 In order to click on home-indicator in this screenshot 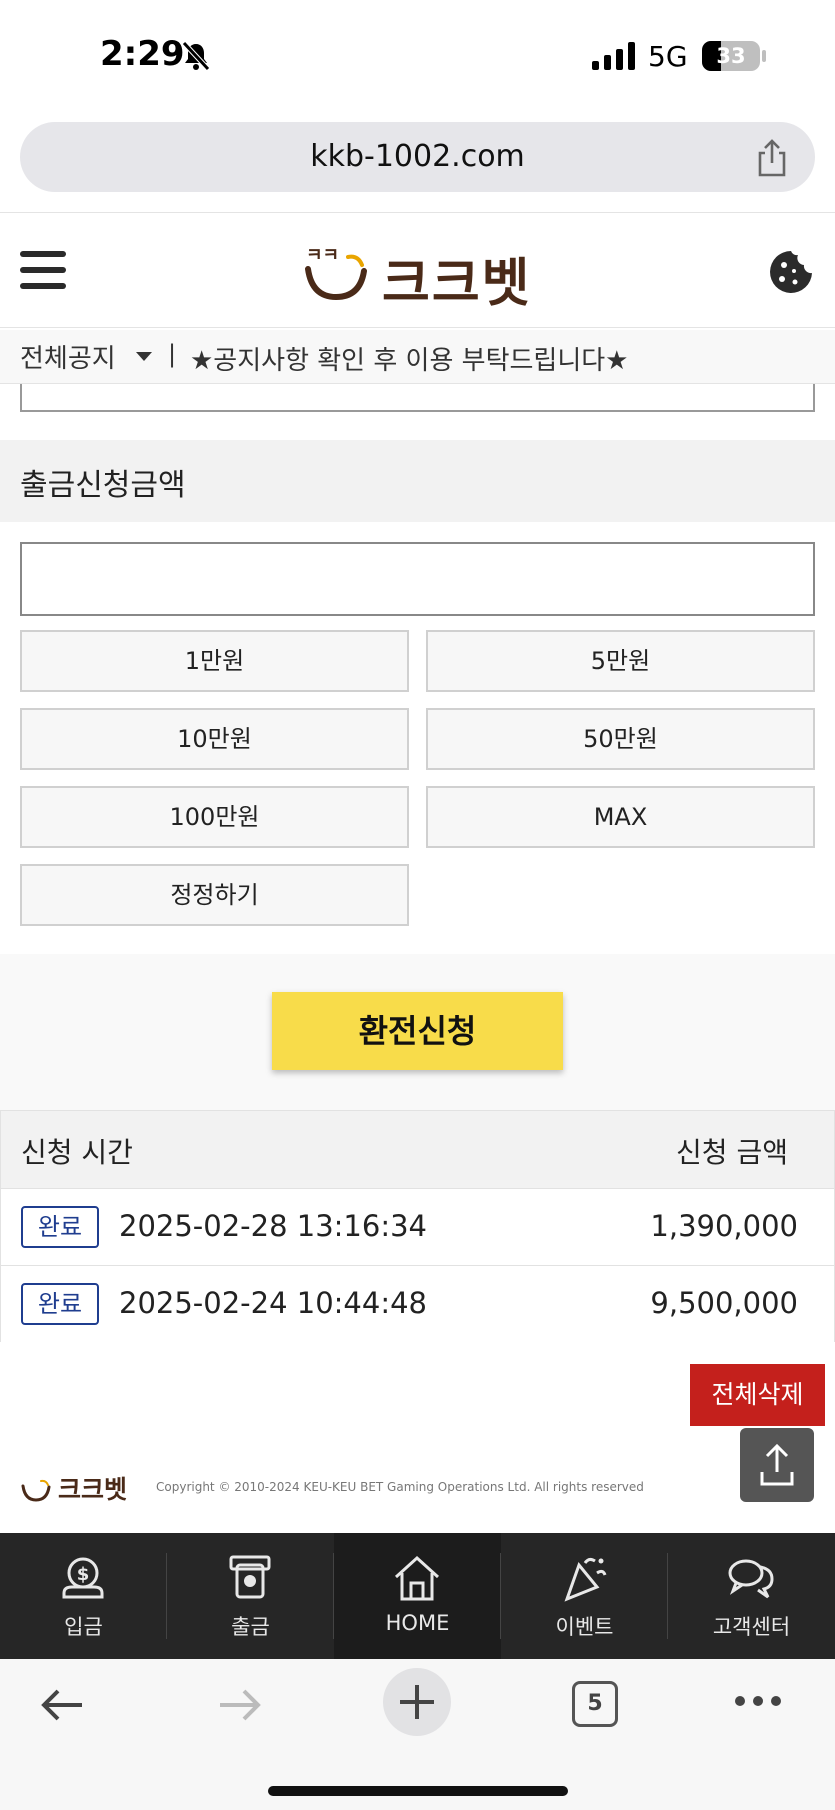, I will do `click(418, 1791)`.